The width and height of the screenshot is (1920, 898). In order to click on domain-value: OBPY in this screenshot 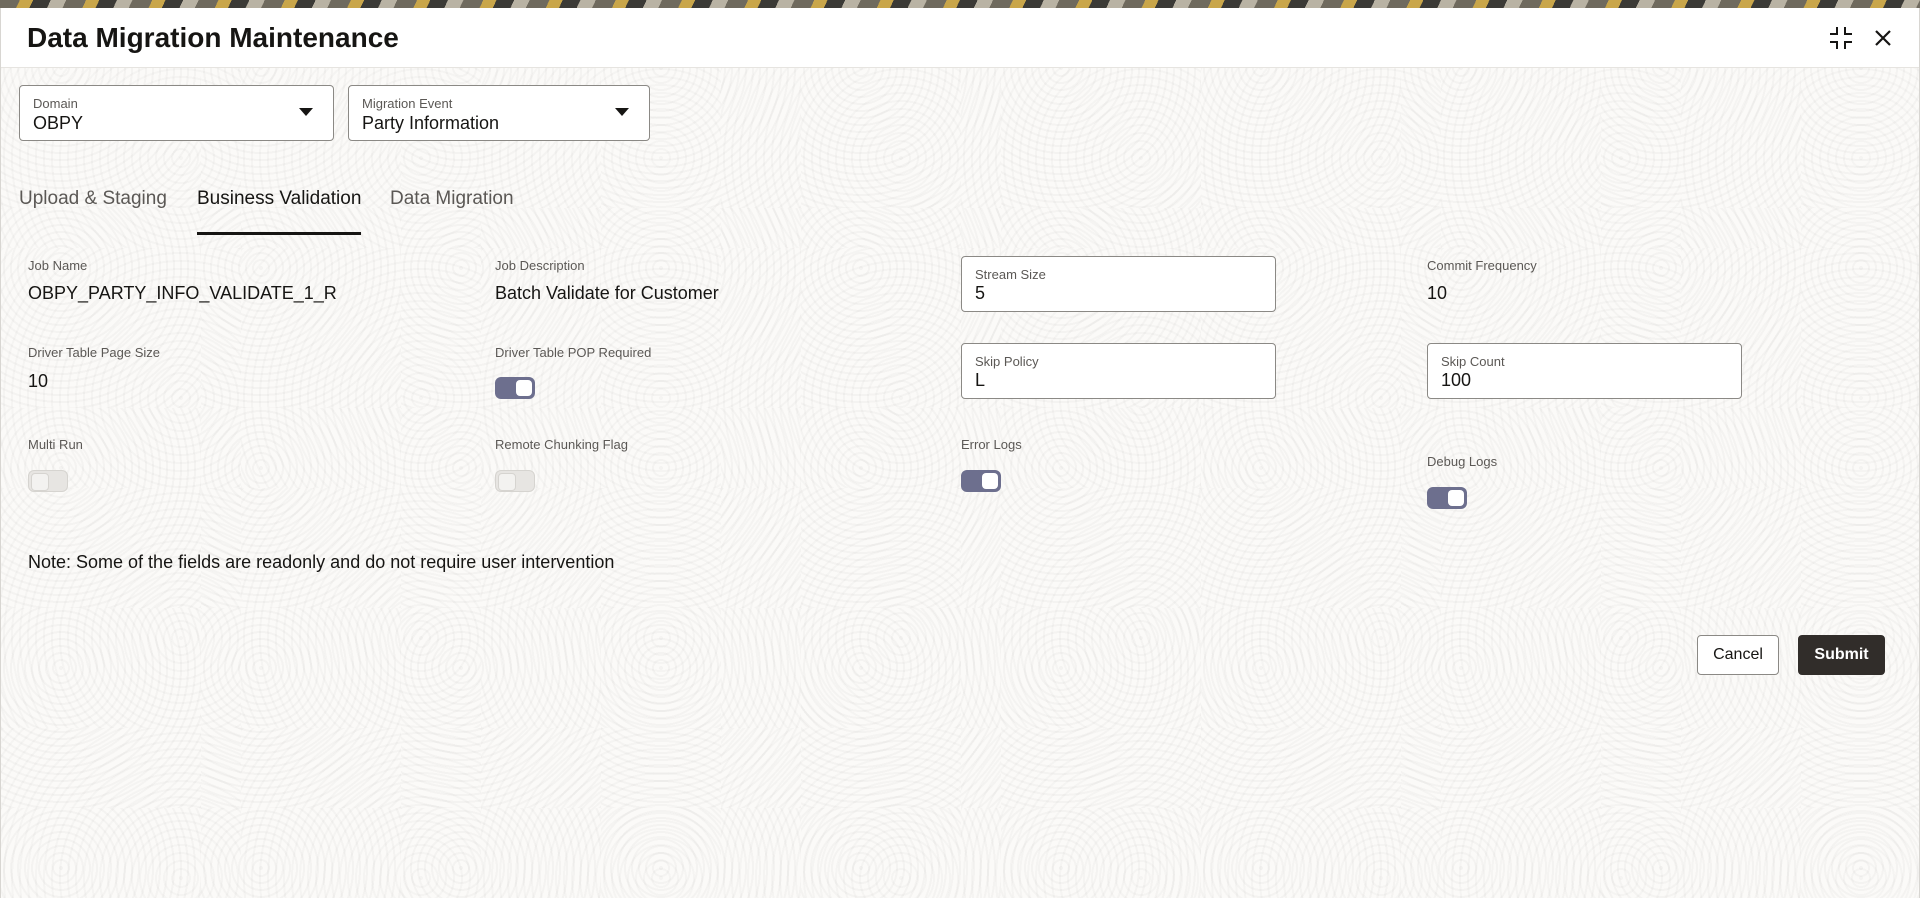, I will do `click(58, 123)`.